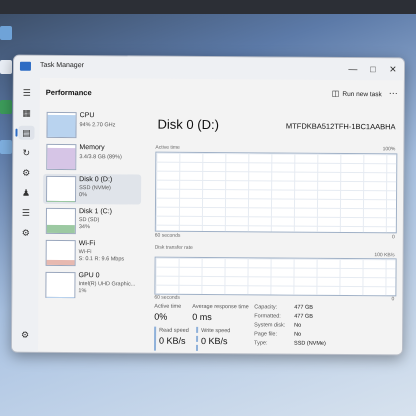 The image size is (416, 416). What do you see at coordinates (89, 276) in the screenshot?
I see `resource-name: GPU 0` at bounding box center [89, 276].